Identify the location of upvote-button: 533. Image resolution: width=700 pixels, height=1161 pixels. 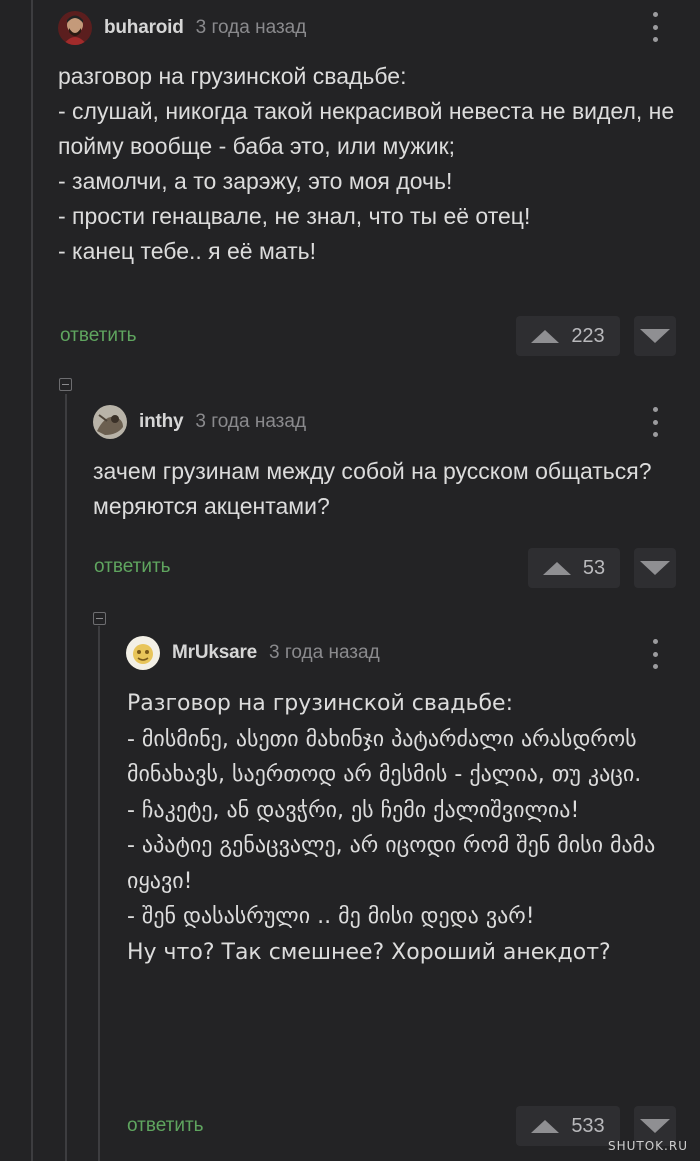
(568, 1126).